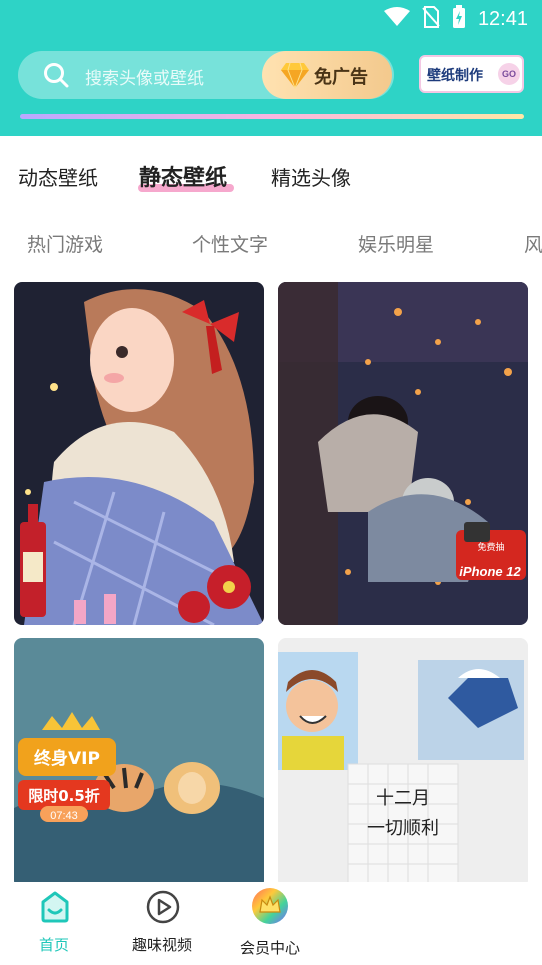 The height and width of the screenshot is (965, 542). Describe the element at coordinates (53, 945) in the screenshot. I see `nav-home-label: 首页` at that location.